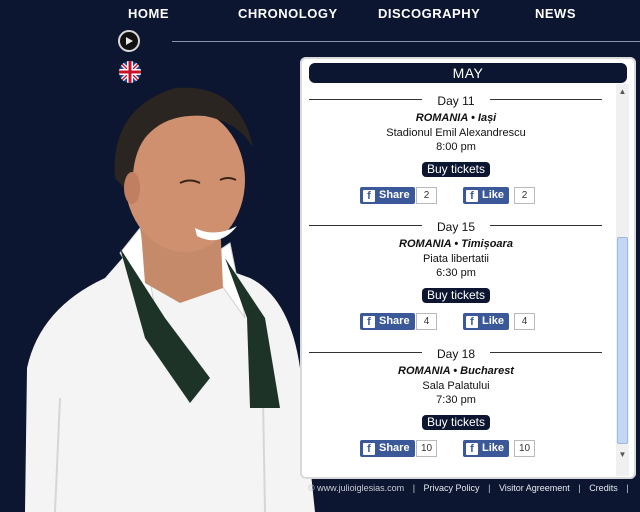  I want to click on event-time: 7:30 pm, so click(456, 400).